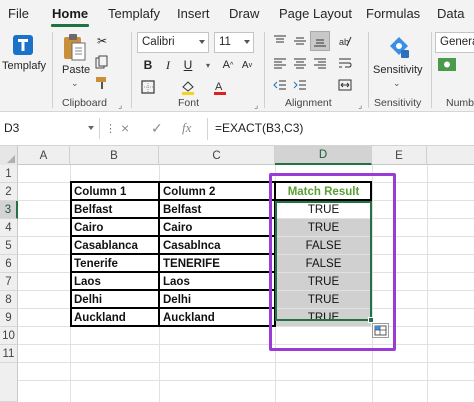 The width and height of the screenshot is (474, 402). What do you see at coordinates (9, 210) in the screenshot?
I see `row-header-3: 3` at bounding box center [9, 210].